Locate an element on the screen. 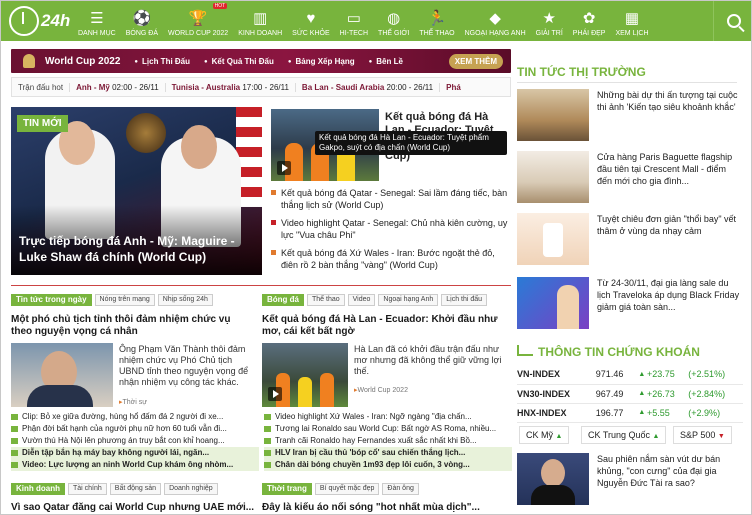 The height and width of the screenshot is (515, 752). tab-business: Kinh doanh is located at coordinates (38, 489).